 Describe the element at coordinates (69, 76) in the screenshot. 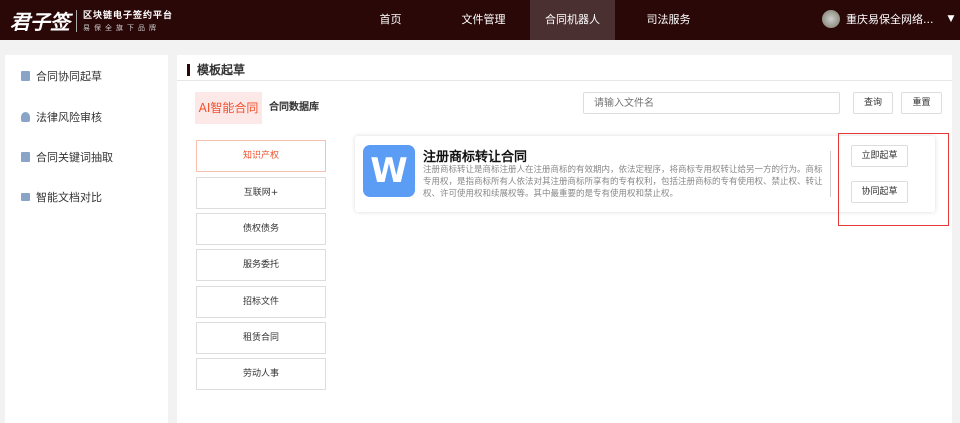

I see `sidebar-item-label: 合同协同起草` at that location.